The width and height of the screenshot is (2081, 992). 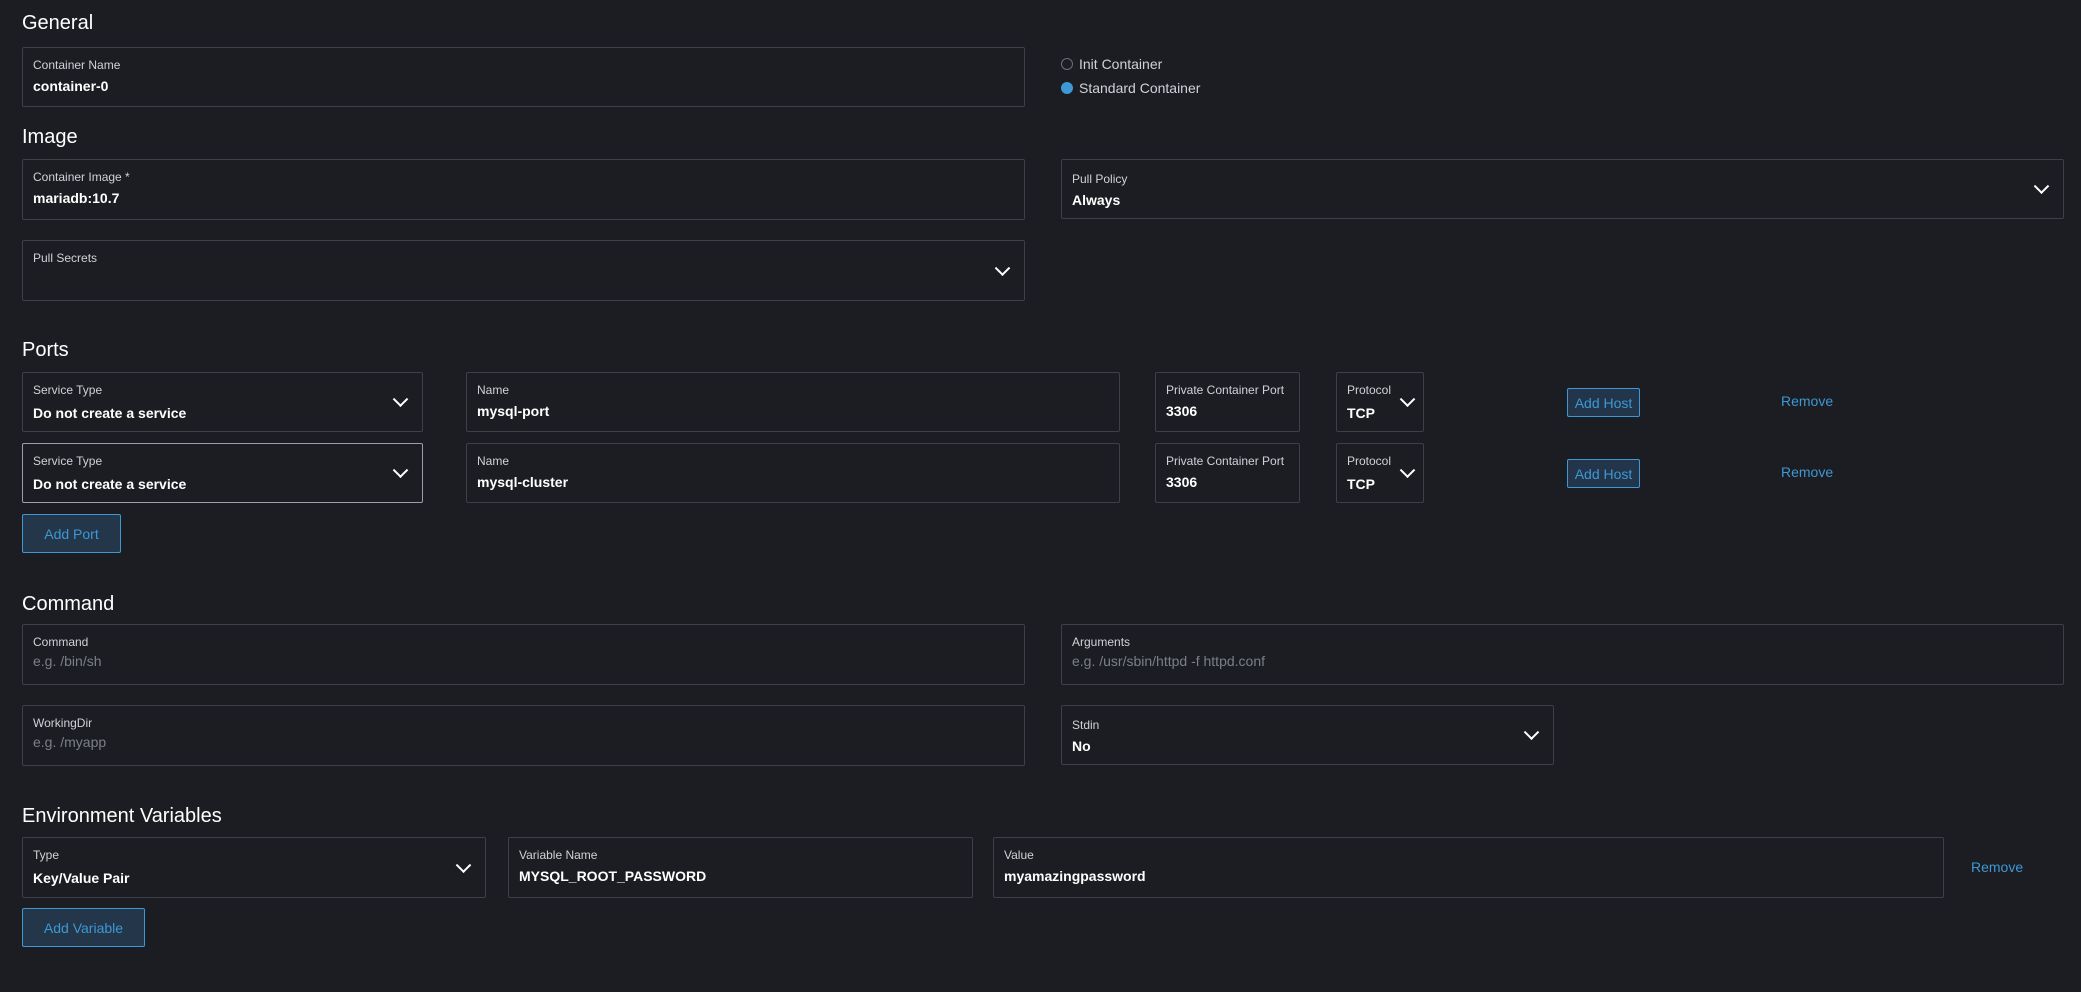 I want to click on container-image-value: mariadb:10.7, so click(x=76, y=198).